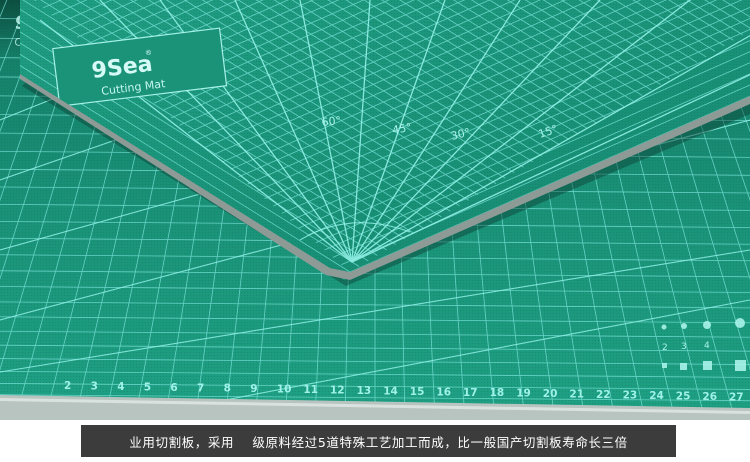  What do you see at coordinates (665, 348) in the screenshot?
I see `corner-mark-1: 2` at bounding box center [665, 348].